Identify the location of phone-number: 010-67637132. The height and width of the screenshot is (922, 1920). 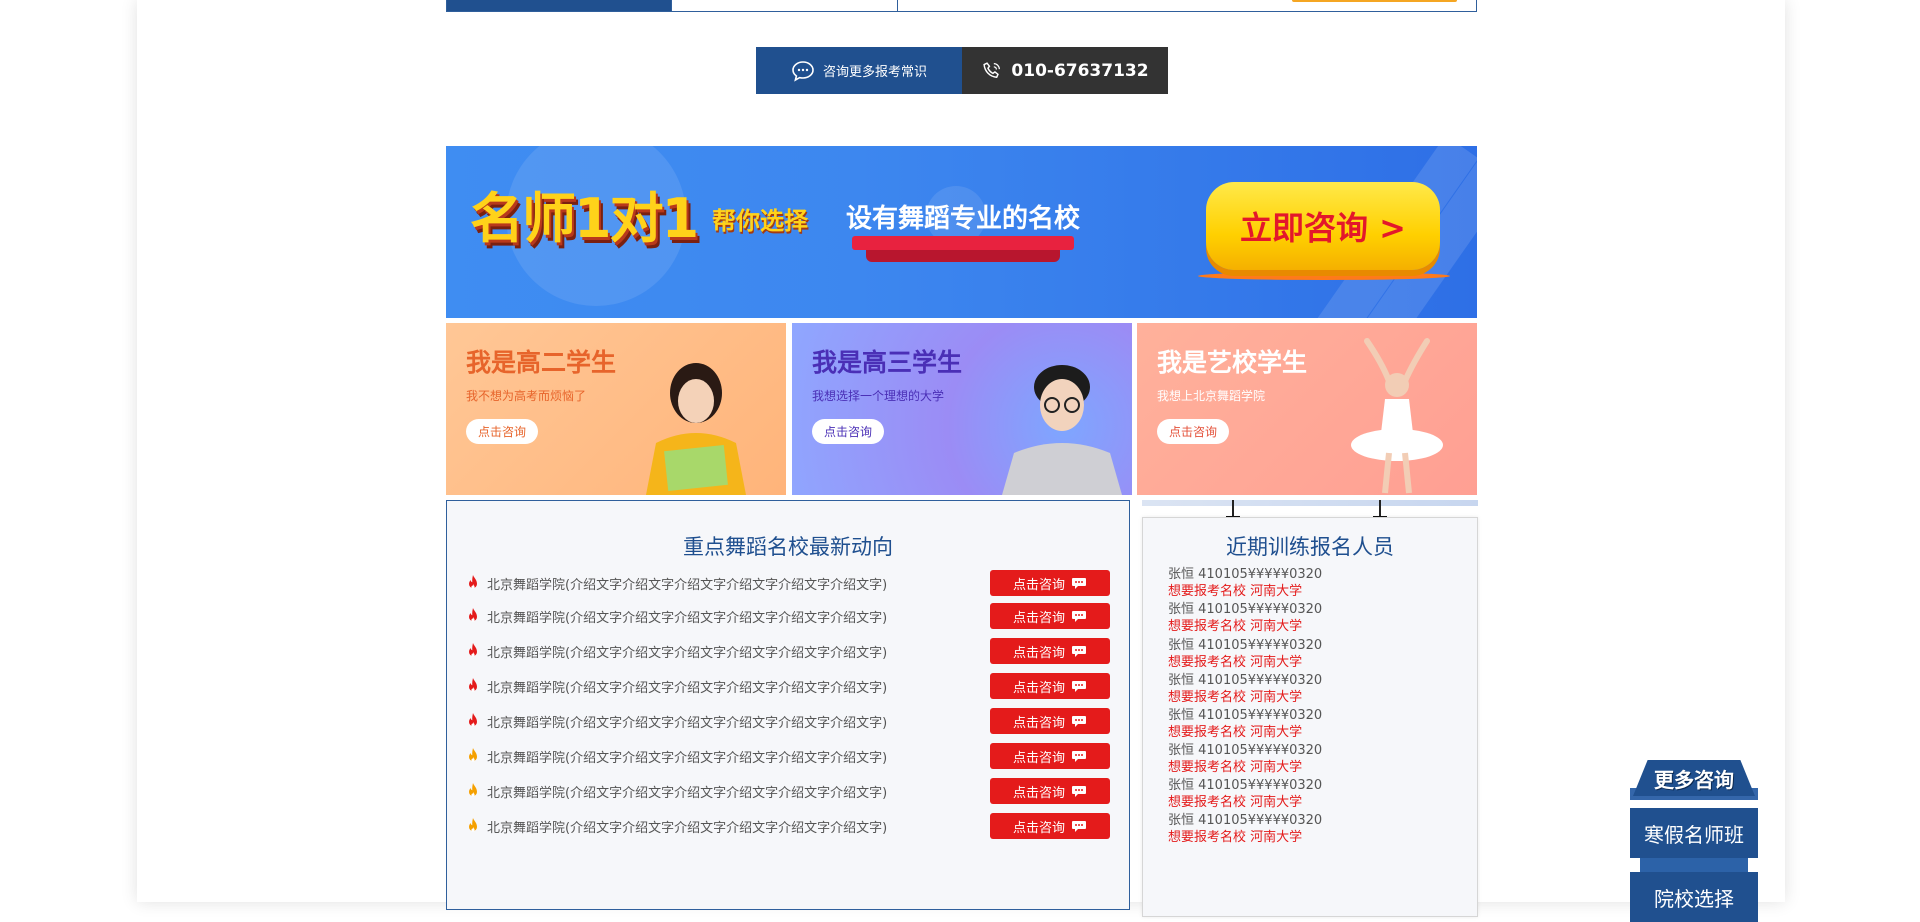
(1080, 70).